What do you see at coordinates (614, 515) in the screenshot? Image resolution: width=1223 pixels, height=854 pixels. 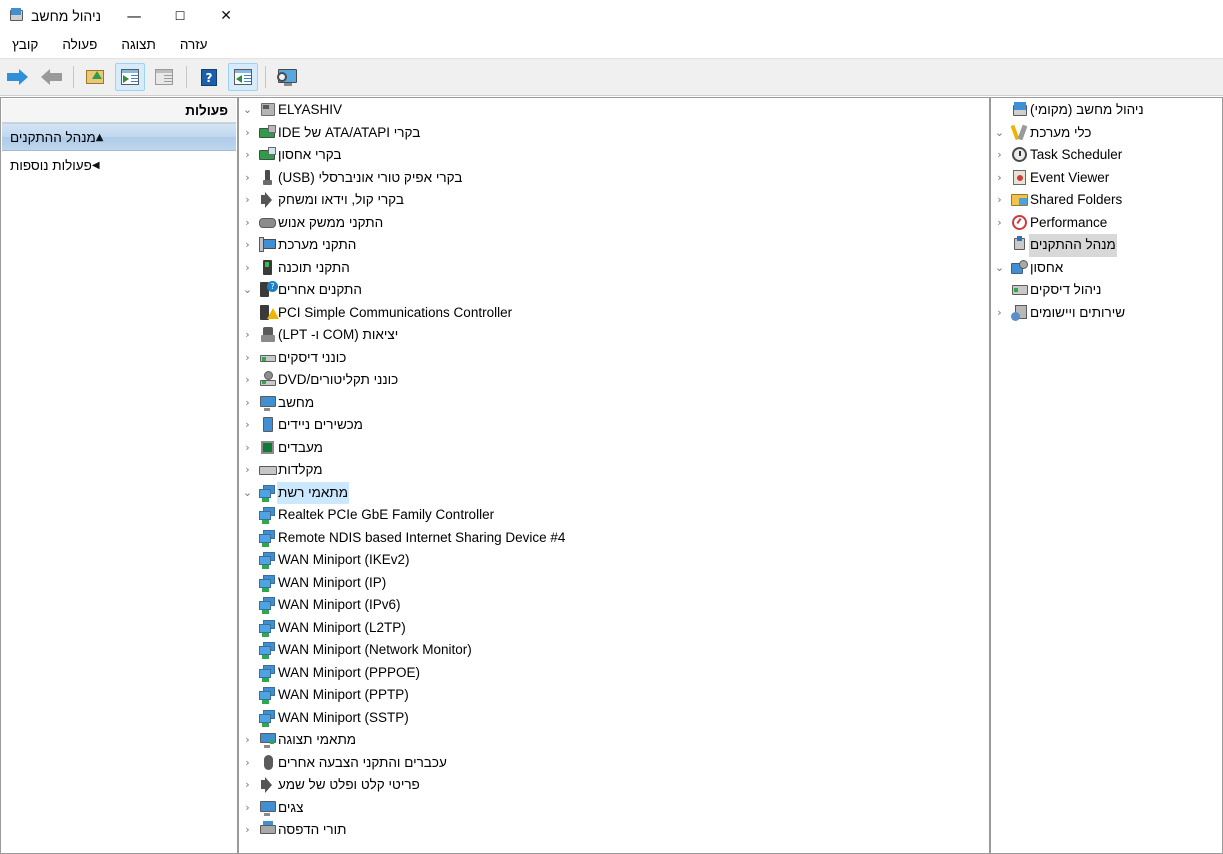 I see `tree-row: Realtek PCIe GbE Family Controller` at bounding box center [614, 515].